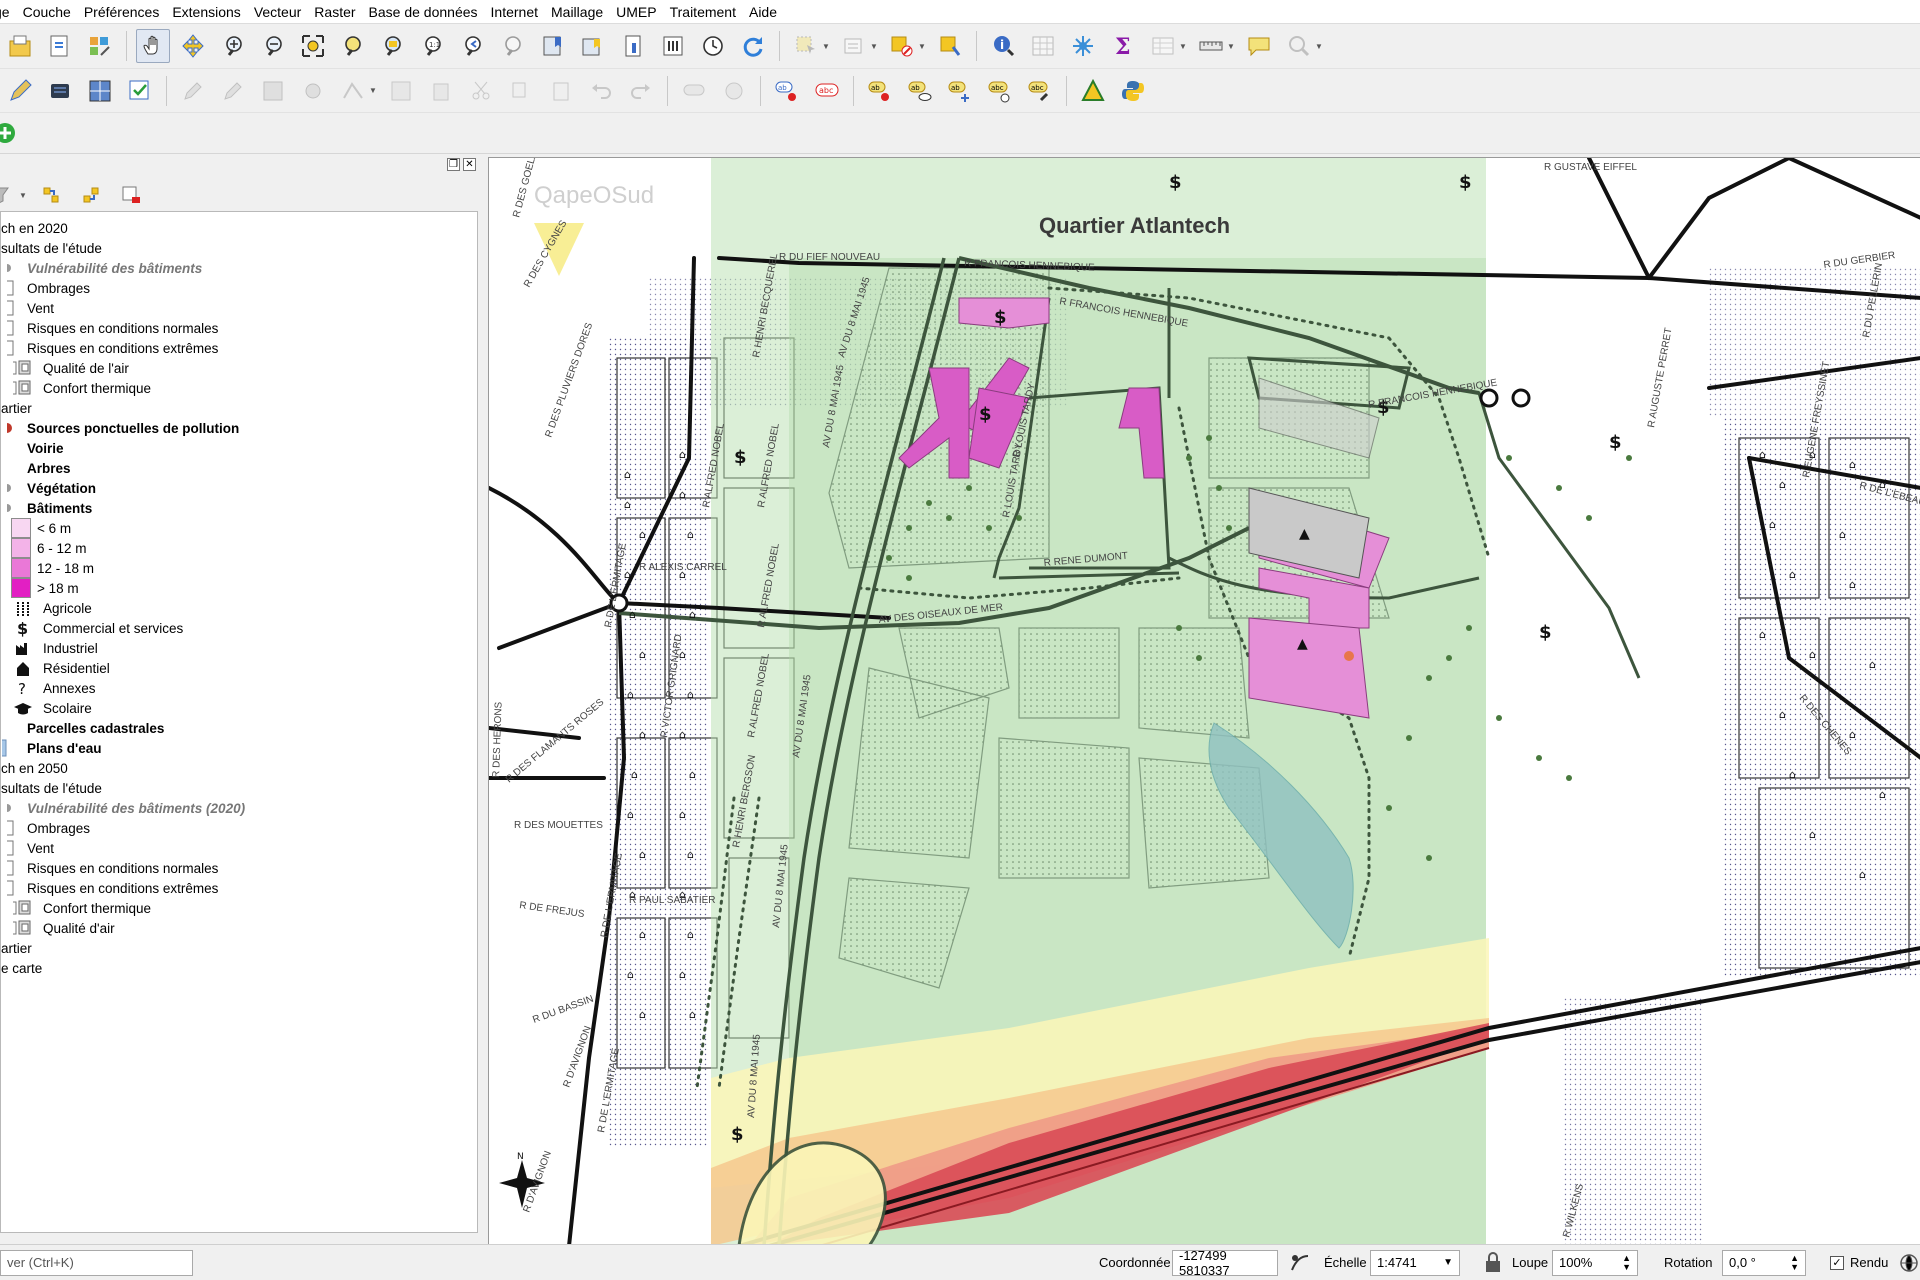 The width and height of the screenshot is (1920, 1280). What do you see at coordinates (1764, 1262) in the screenshot?
I see `rotation-field: 0,0 ° ▲ ▼` at bounding box center [1764, 1262].